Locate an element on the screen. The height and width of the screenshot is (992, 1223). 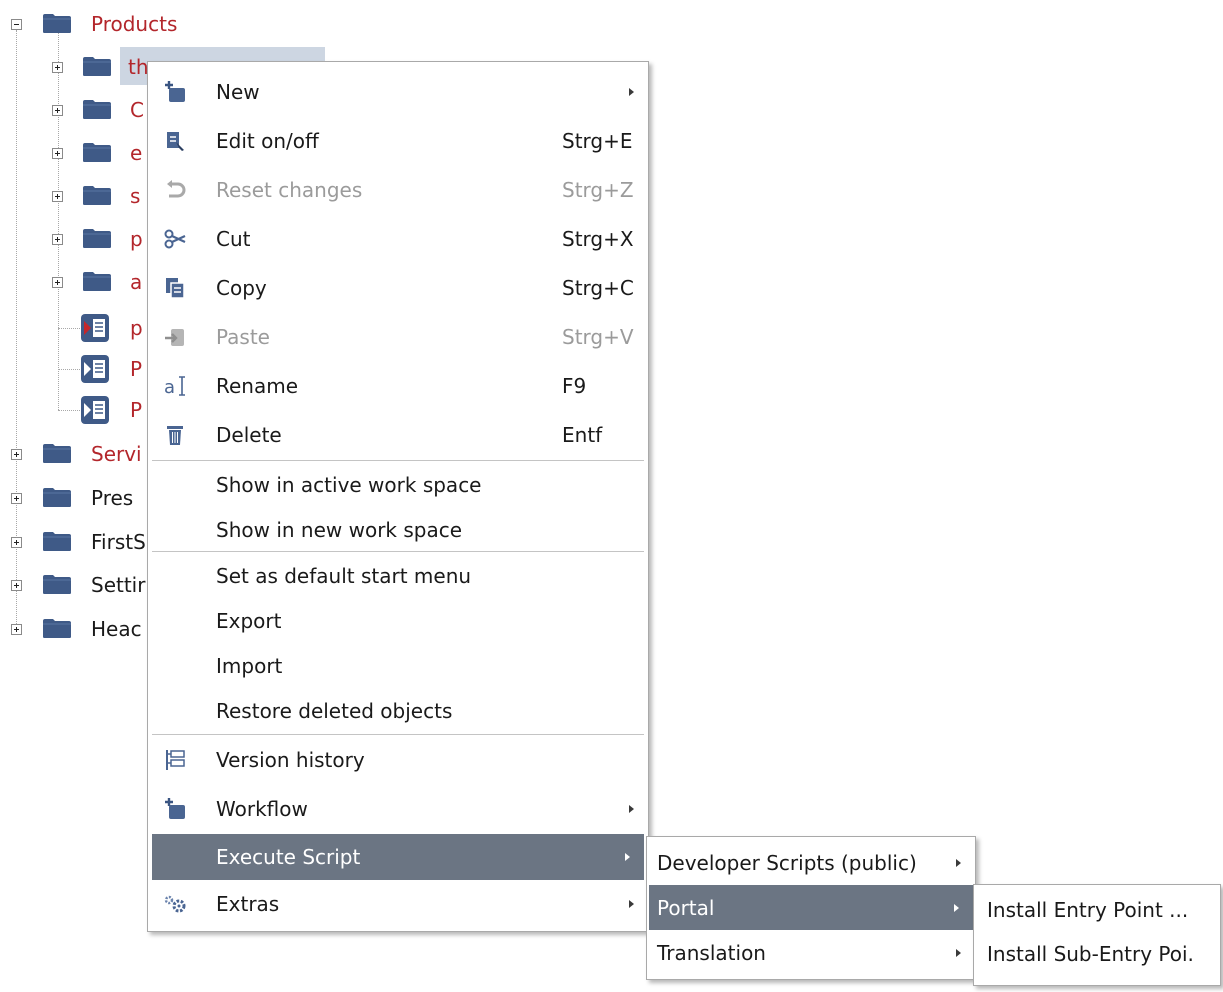
tree-node: s is located at coordinates (135, 196).